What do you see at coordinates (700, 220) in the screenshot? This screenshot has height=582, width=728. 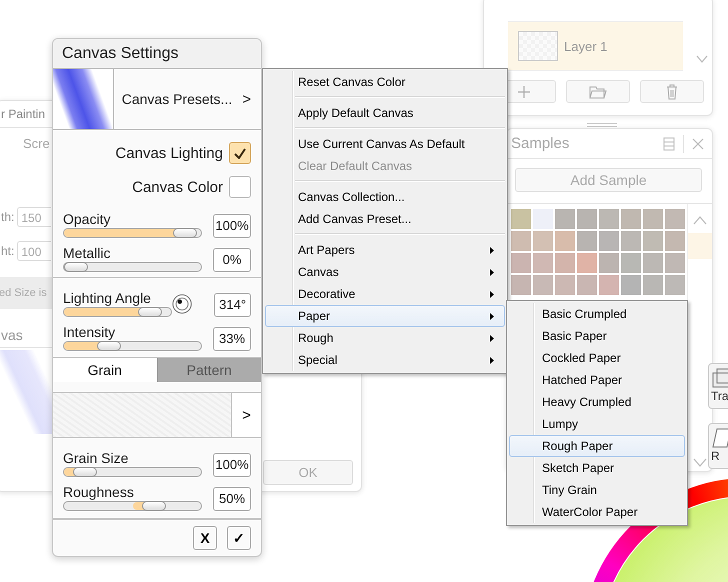 I see `chevron-up-icon` at bounding box center [700, 220].